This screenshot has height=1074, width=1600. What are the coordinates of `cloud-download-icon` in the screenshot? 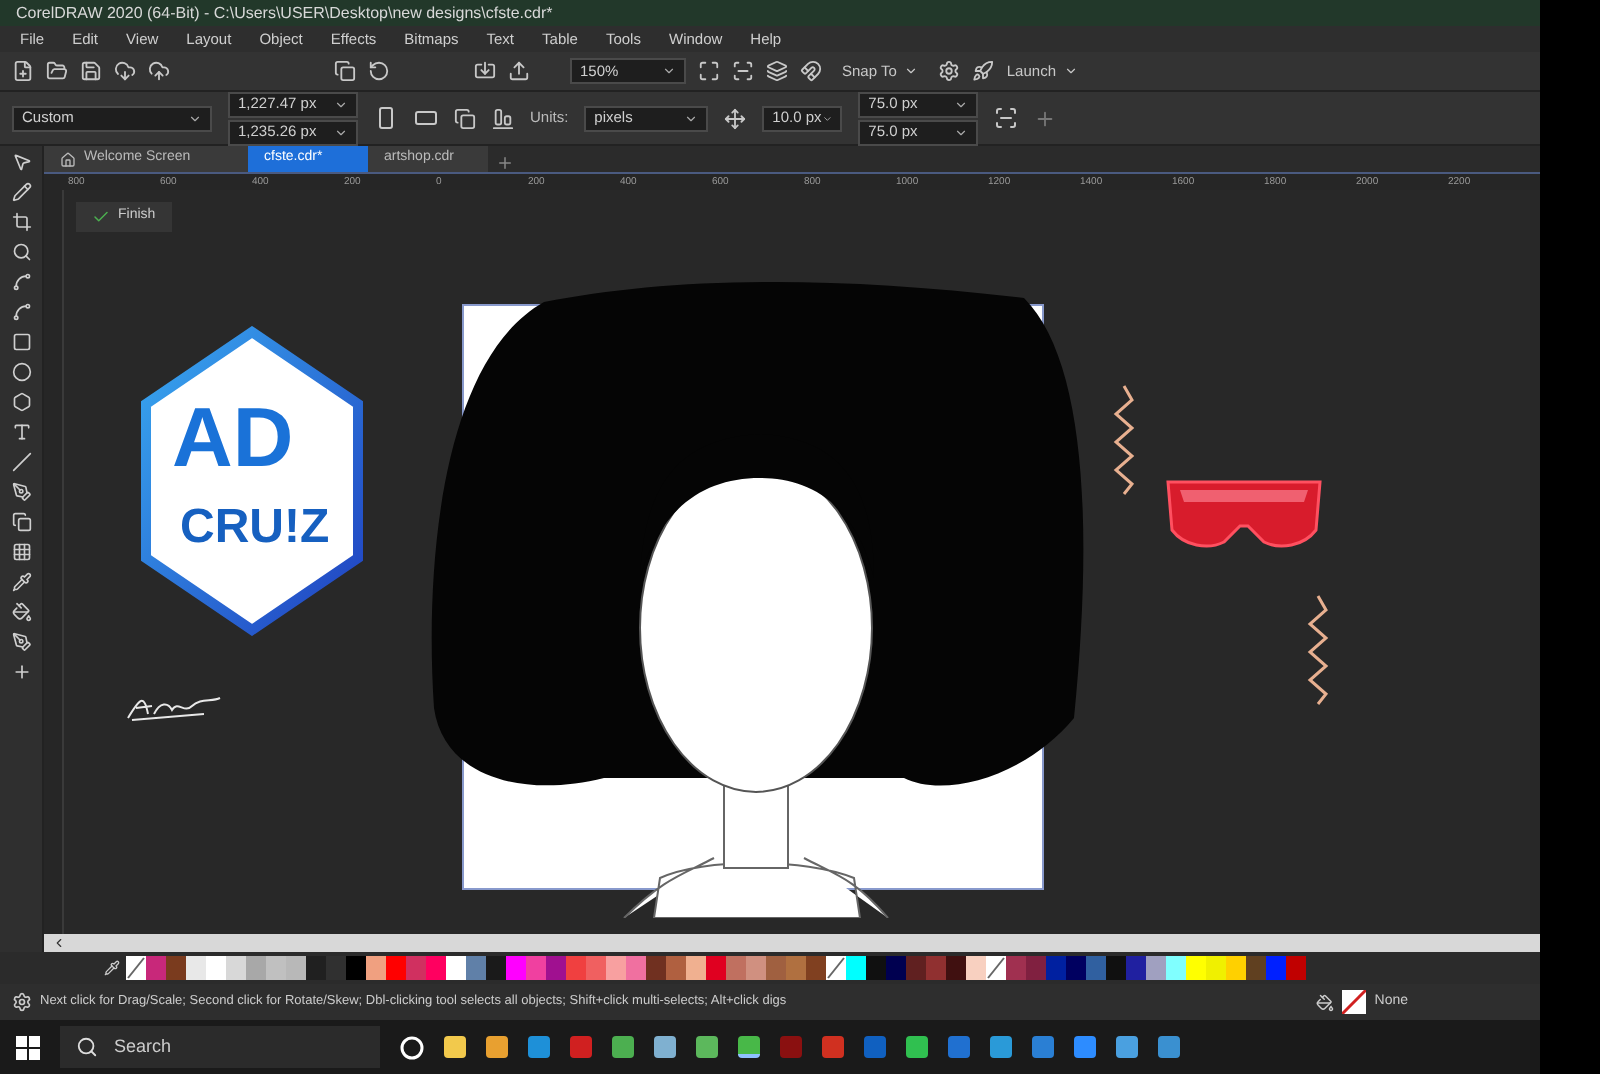 It's located at (125, 71).